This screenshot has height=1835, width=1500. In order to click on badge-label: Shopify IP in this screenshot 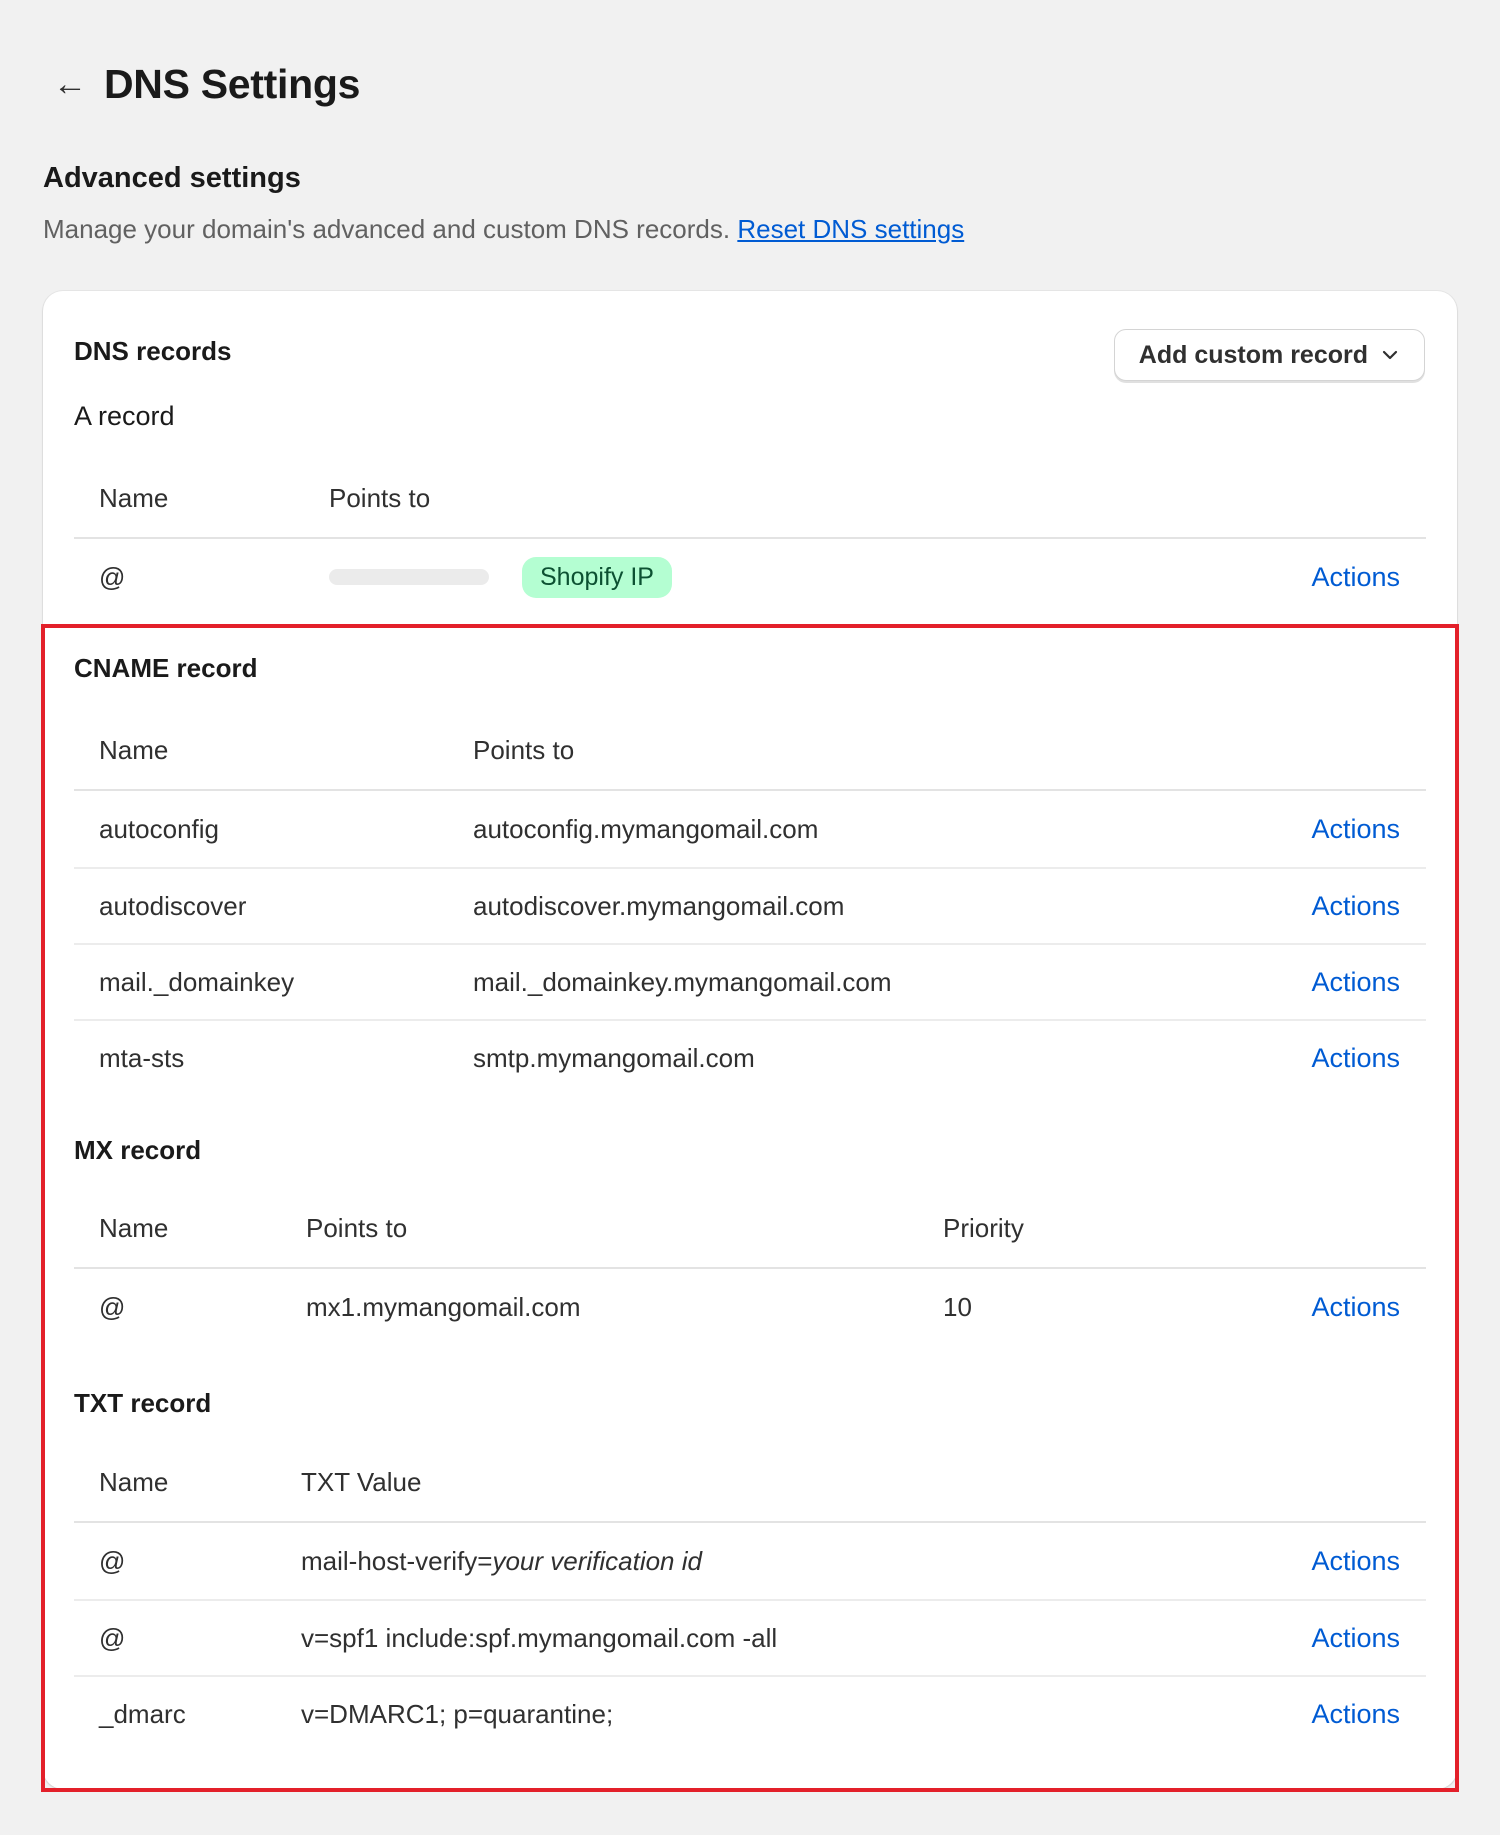, I will do `click(597, 577)`.